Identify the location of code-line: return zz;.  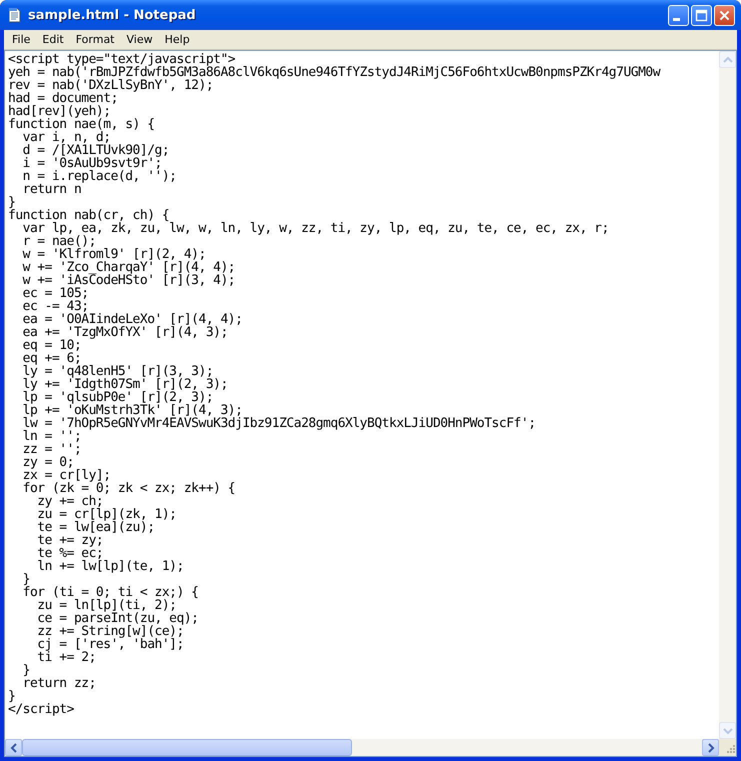
(59, 683).